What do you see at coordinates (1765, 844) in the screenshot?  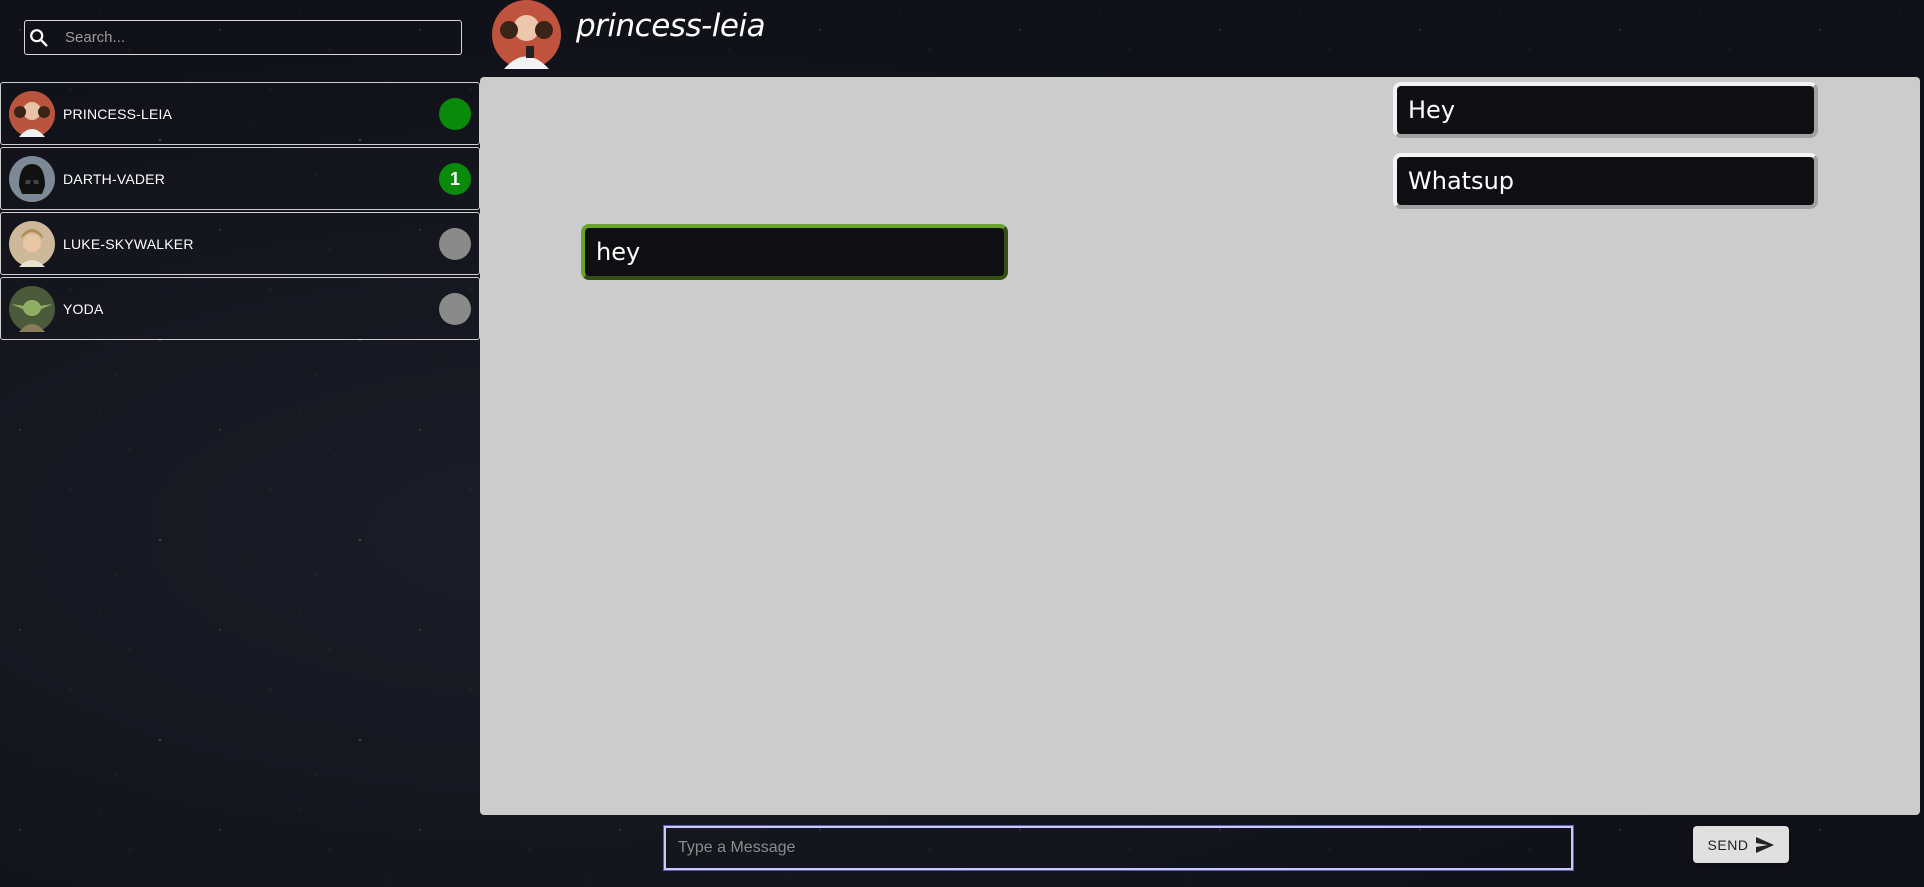 I see `send-icon` at bounding box center [1765, 844].